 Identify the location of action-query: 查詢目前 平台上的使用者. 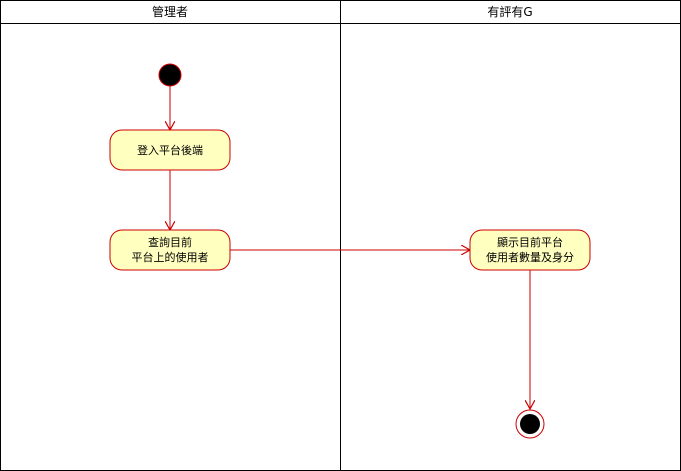
(170, 250).